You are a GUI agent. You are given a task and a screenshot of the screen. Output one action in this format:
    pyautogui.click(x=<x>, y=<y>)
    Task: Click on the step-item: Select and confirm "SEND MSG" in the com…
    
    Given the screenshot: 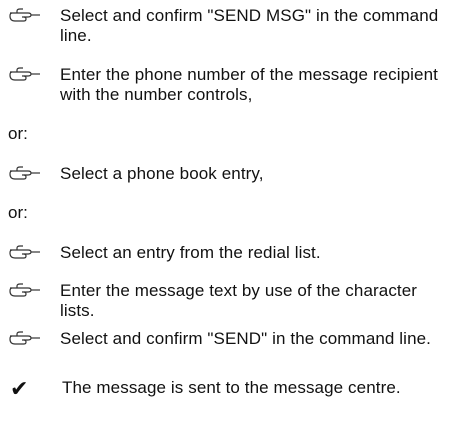 What is the action you would take?
    pyautogui.click(x=228, y=26)
    